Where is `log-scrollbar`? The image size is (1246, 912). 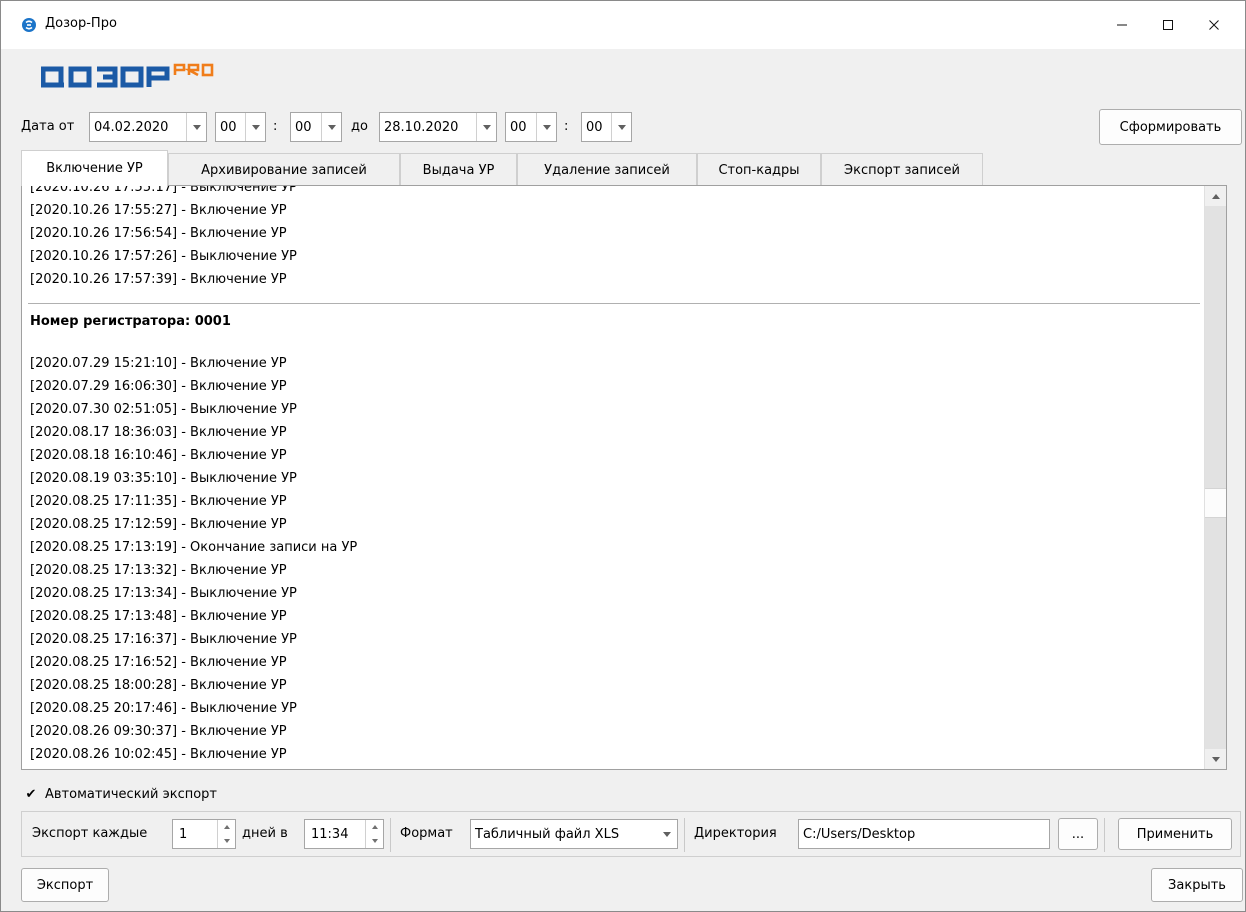 log-scrollbar is located at coordinates (1215, 477).